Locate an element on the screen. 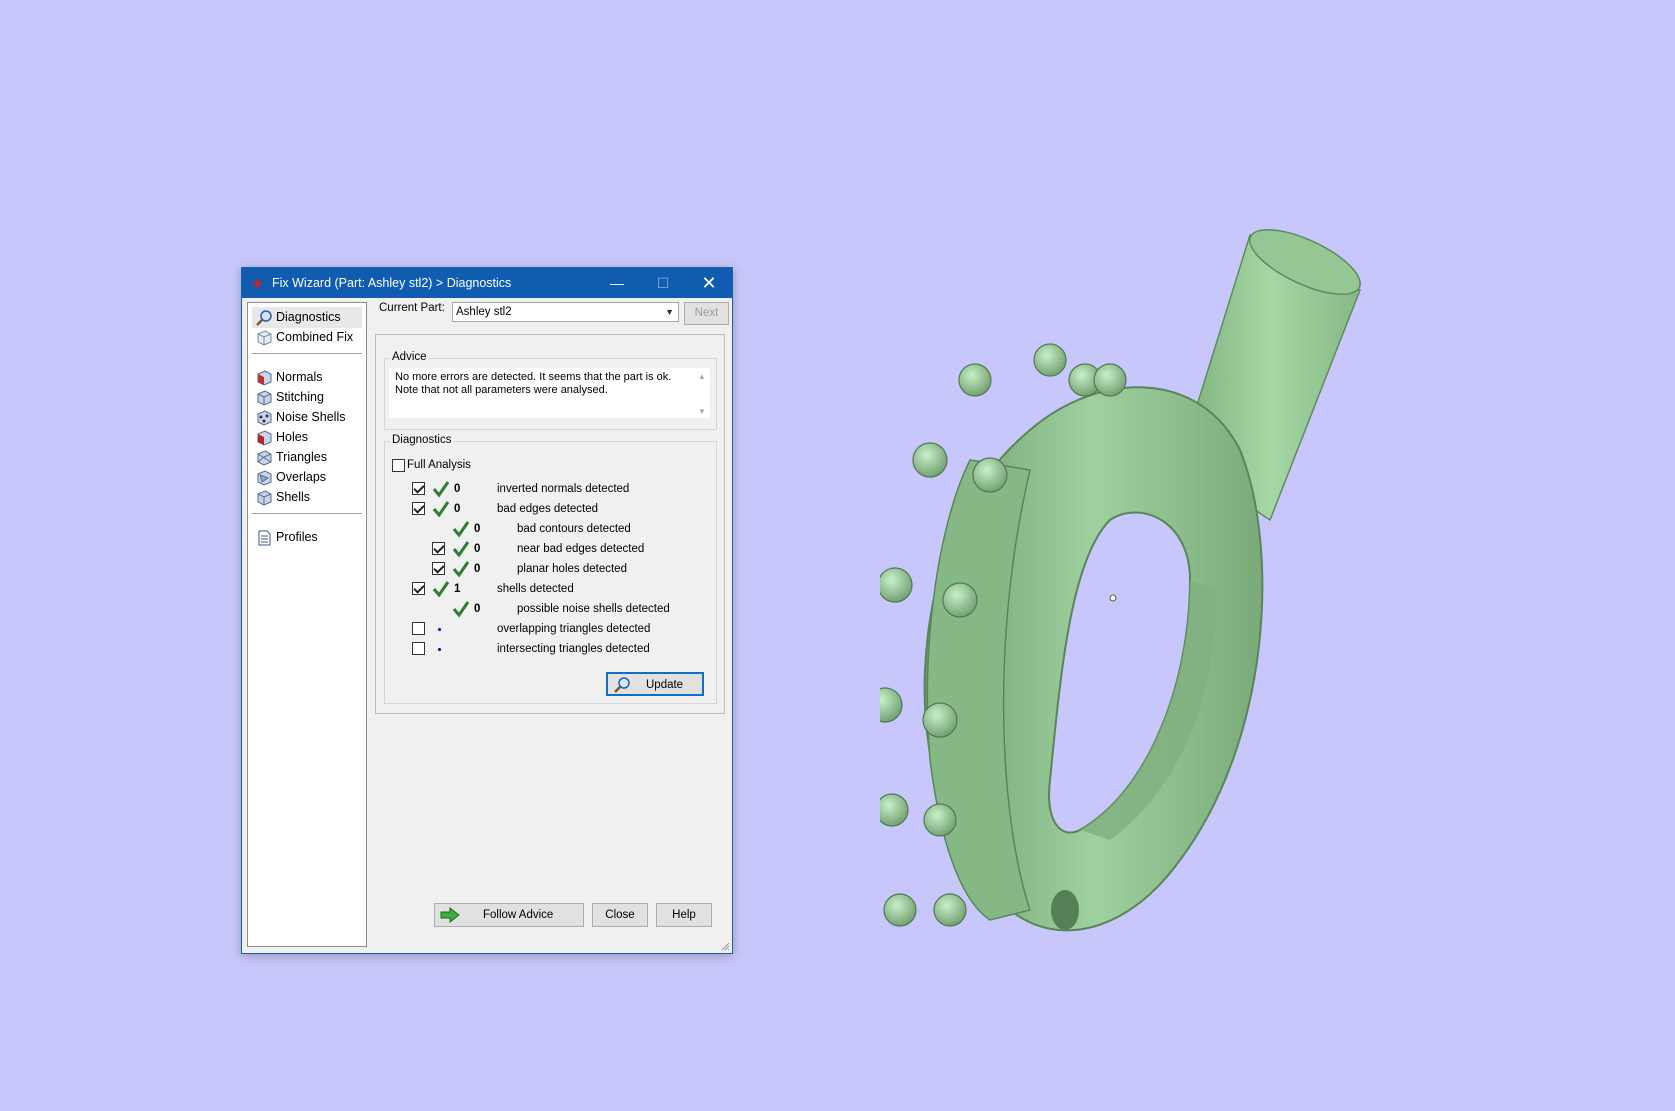 The image size is (1675, 1111). nav-label: Diagnostics is located at coordinates (308, 317).